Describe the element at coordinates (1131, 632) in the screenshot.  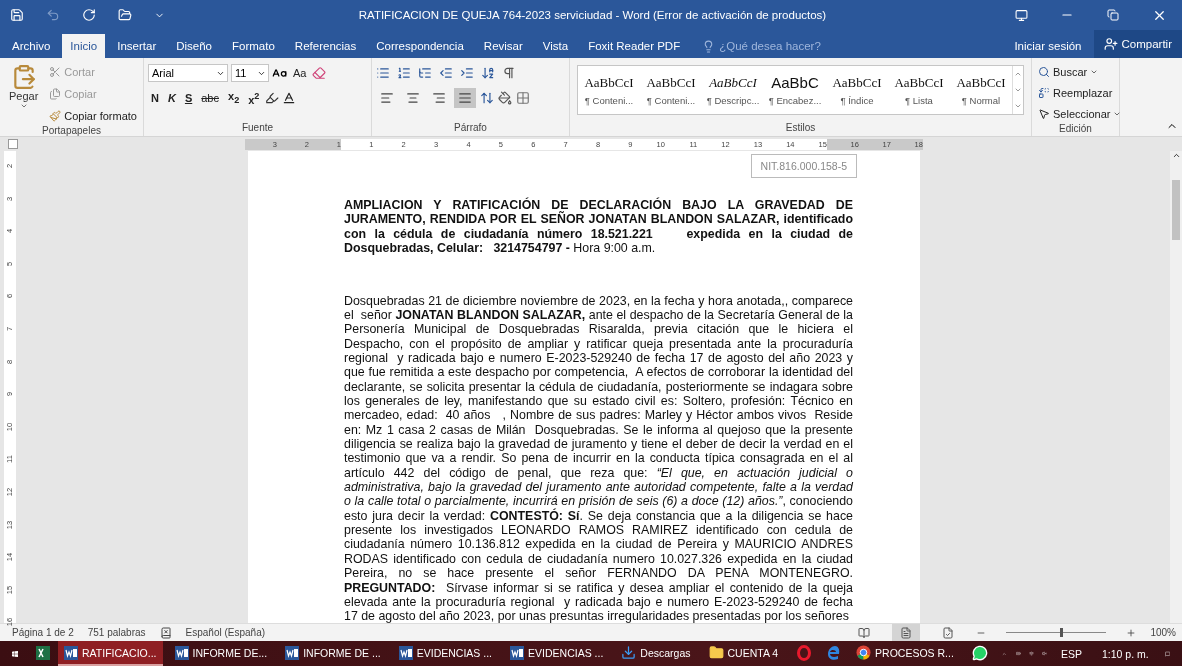
I see `zoom-in-icon` at that location.